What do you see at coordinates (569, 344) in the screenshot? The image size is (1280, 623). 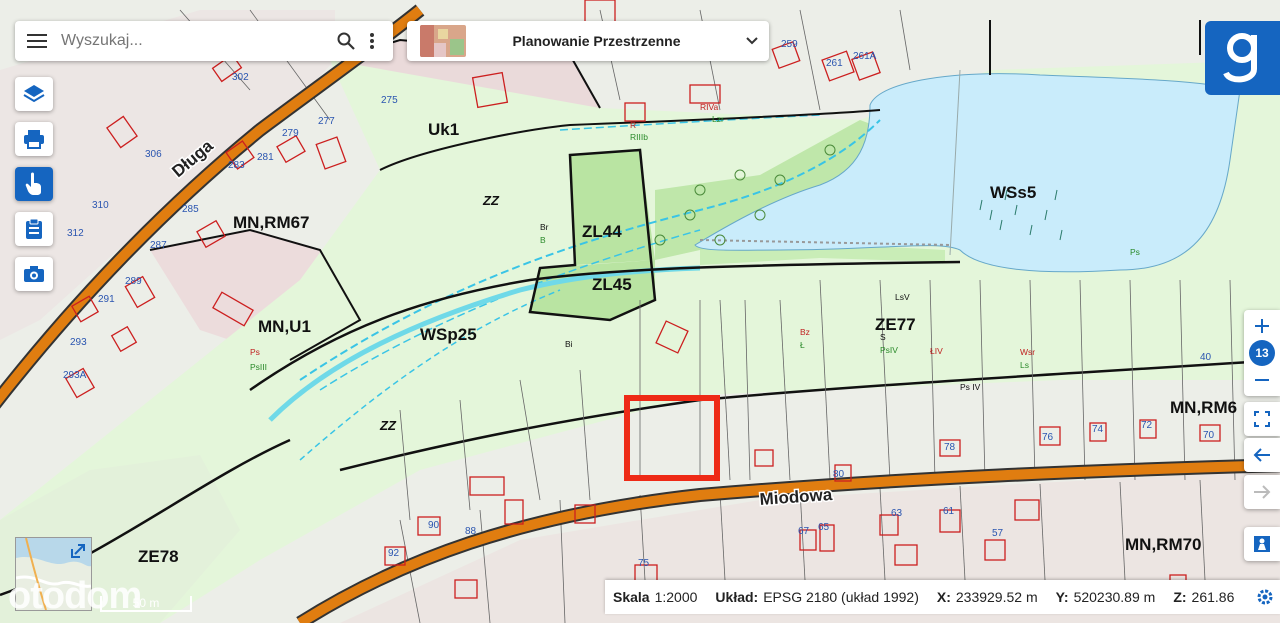 I see `land-use-label: Bi` at bounding box center [569, 344].